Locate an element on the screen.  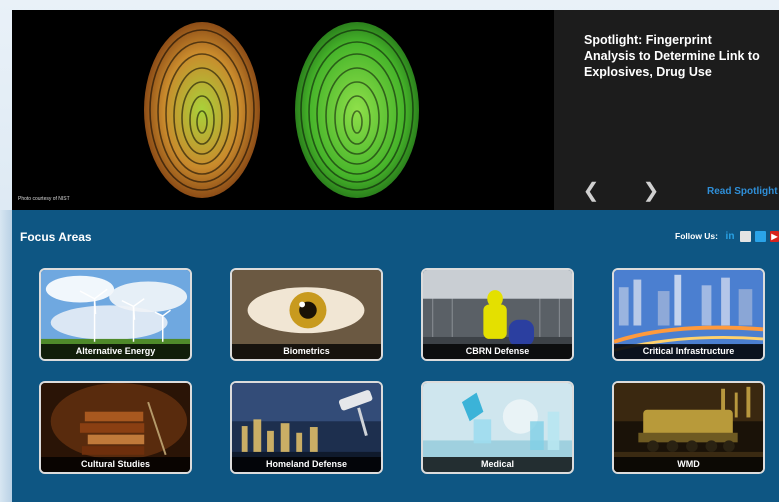
follow-us-bar: Follow Us: in ▶ is located at coordinates (727, 236).